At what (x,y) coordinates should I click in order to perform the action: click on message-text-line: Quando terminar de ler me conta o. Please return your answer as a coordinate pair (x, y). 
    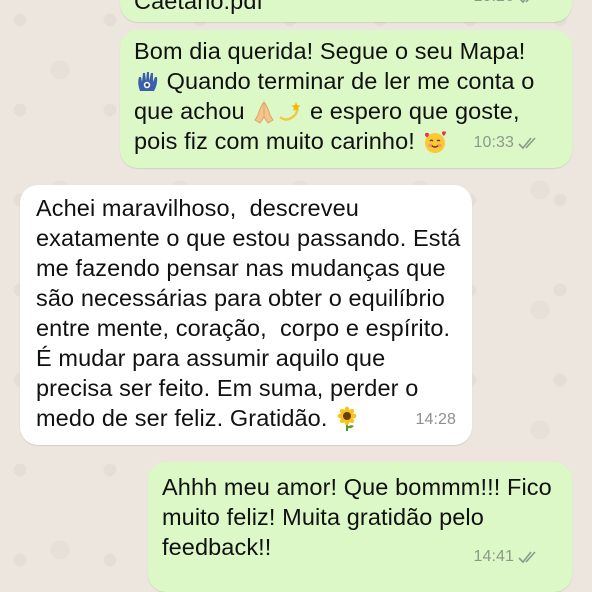
    Looking at the image, I should click on (334, 81).